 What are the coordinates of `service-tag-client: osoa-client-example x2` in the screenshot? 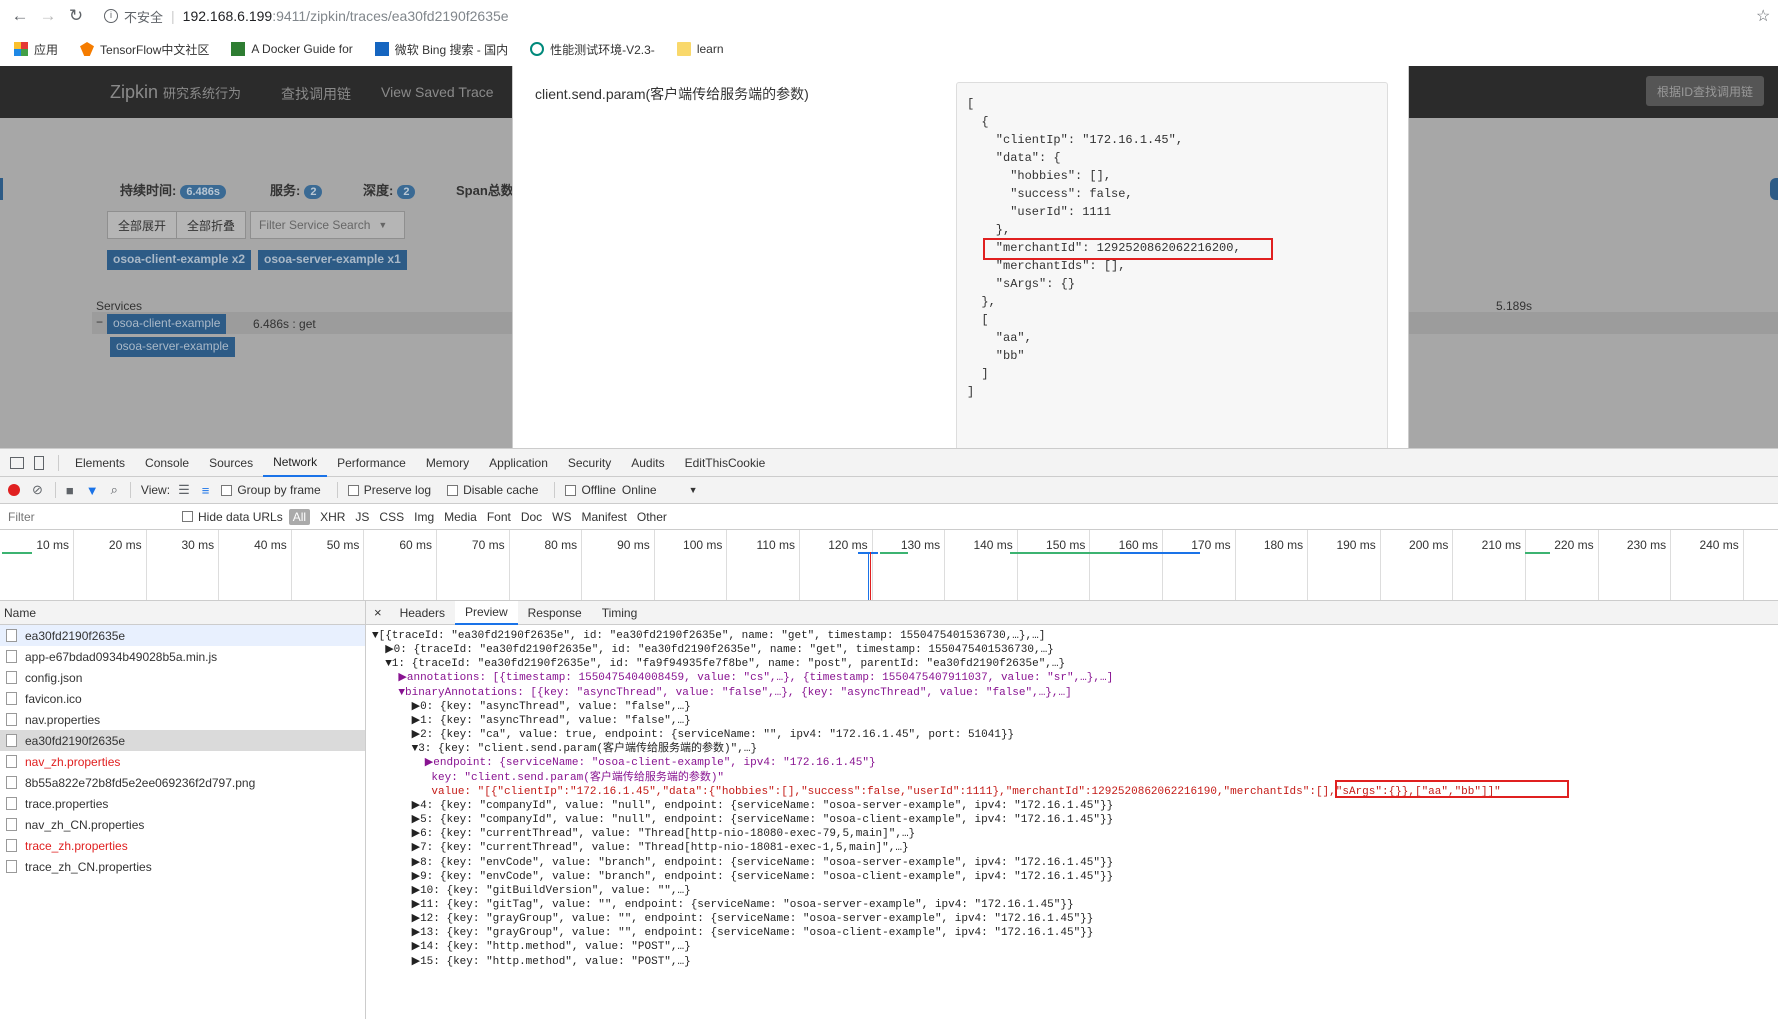 It's located at (179, 260).